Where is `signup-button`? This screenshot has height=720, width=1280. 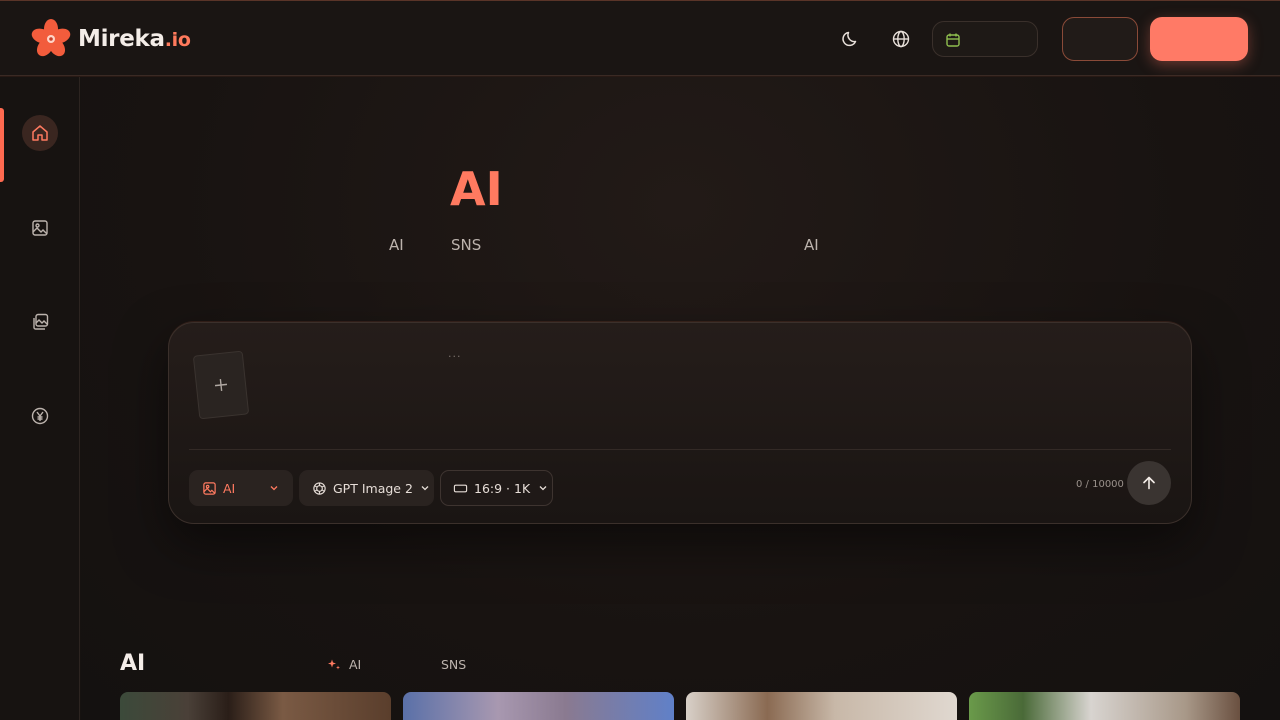 signup-button is located at coordinates (1199, 39).